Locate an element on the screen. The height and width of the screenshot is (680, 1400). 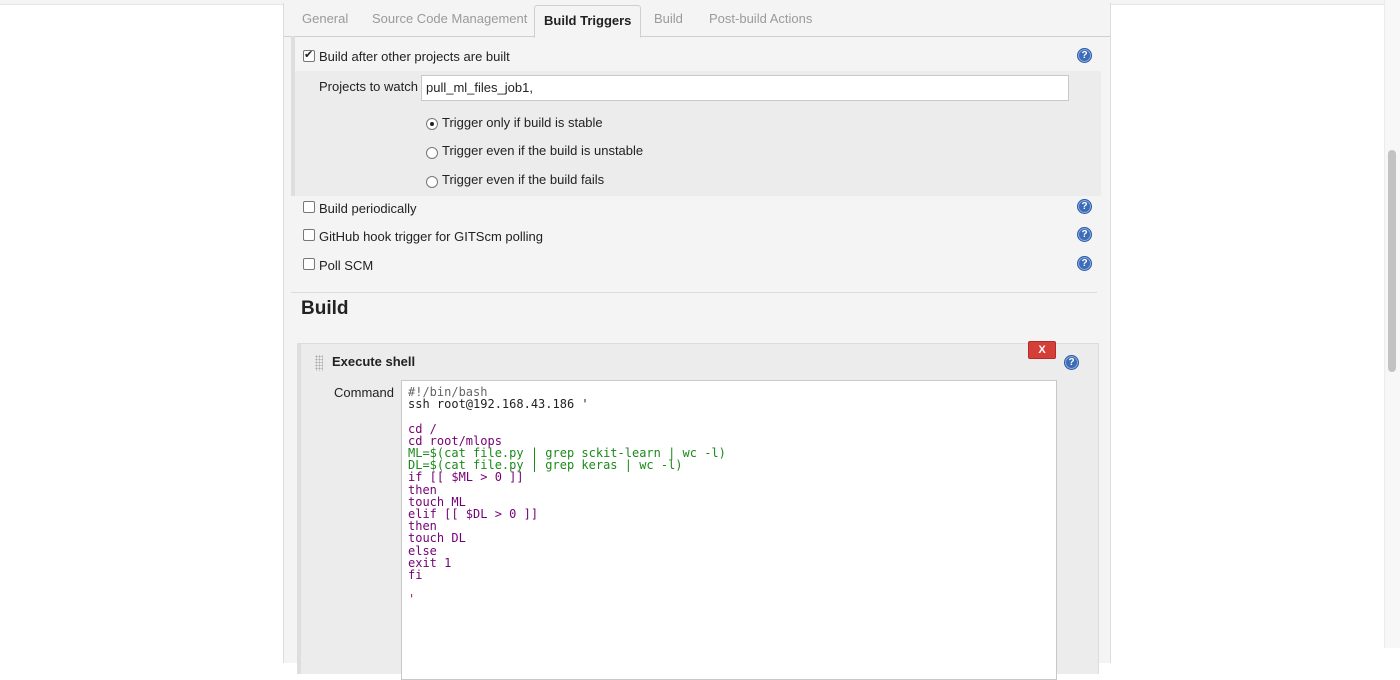
code-line: ' is located at coordinates (412, 599).